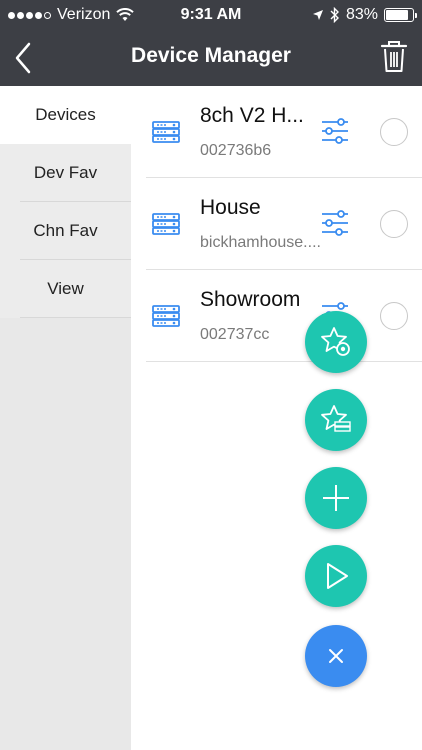 The image size is (422, 750). Describe the element at coordinates (317, 15) in the screenshot. I see `location-arrow-icon` at that location.